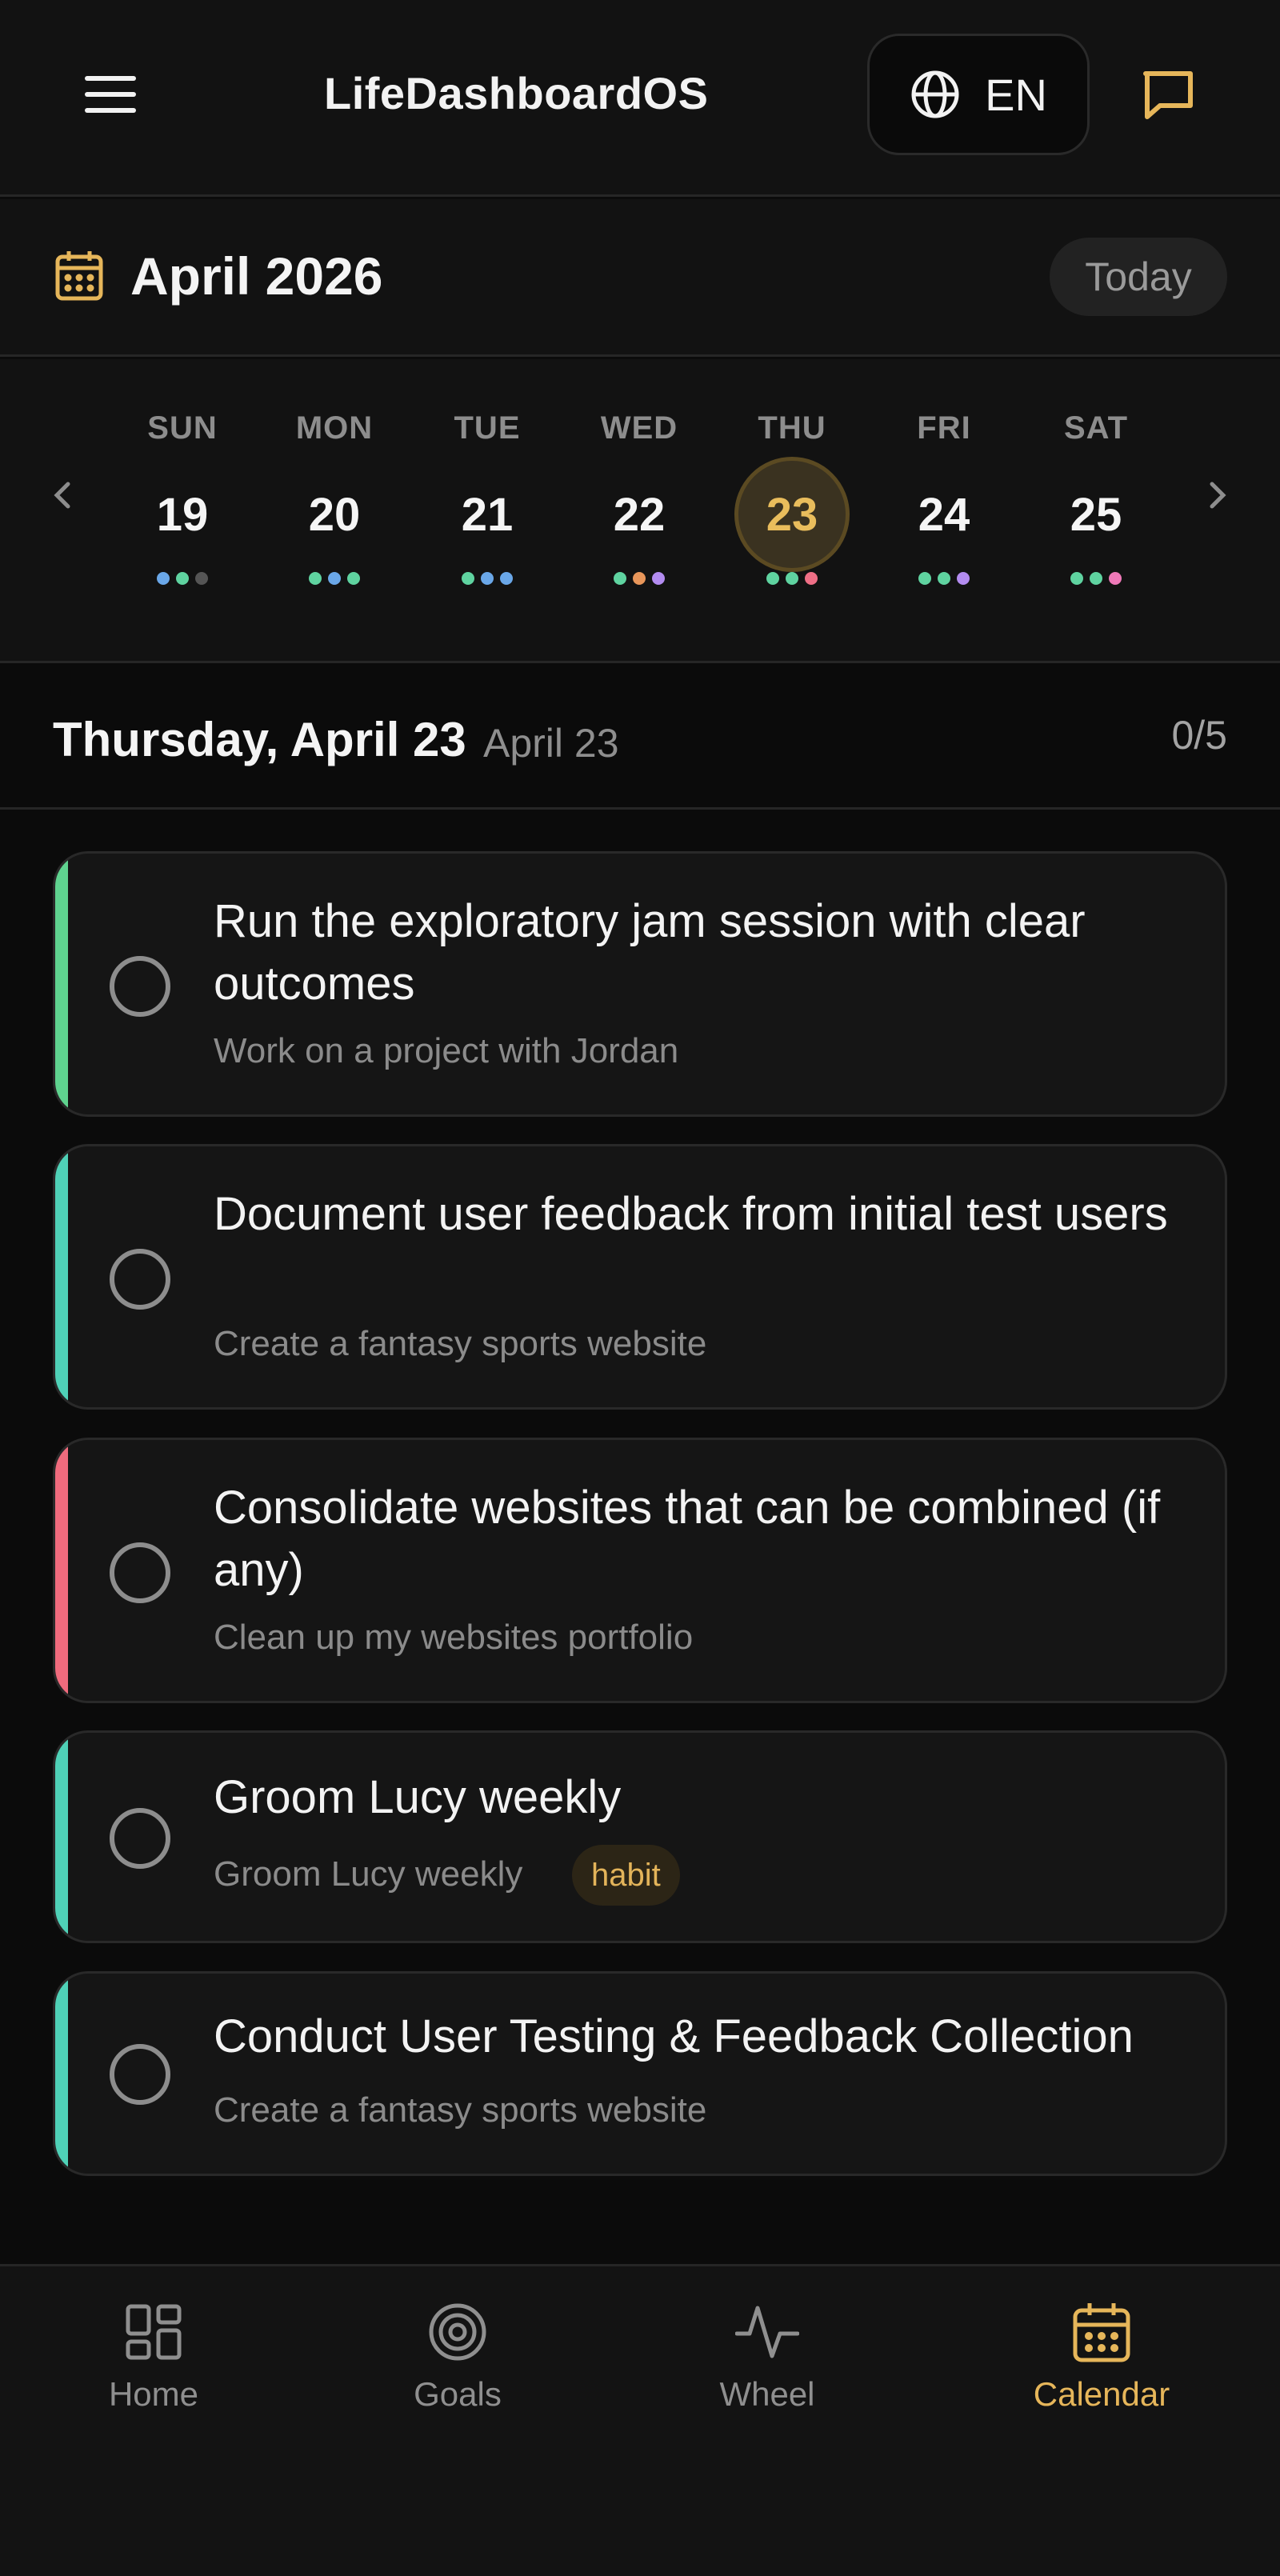  I want to click on nav-calendar: Calendar, so click(1102, 2370).